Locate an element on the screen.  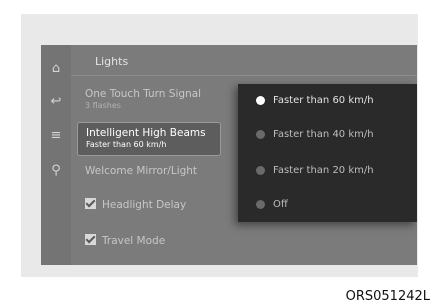
title-divider is located at coordinates (244, 75).